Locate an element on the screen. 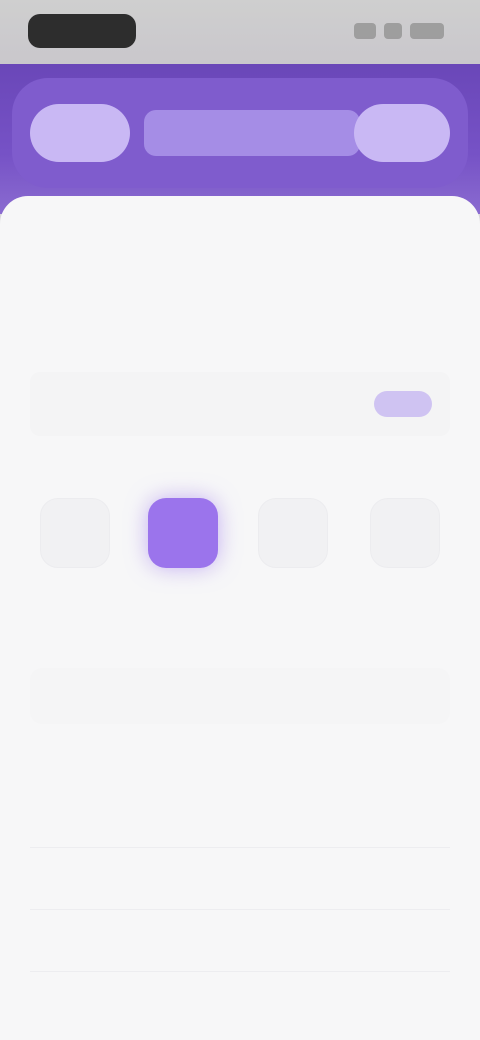  header-right-button is located at coordinates (402, 133).